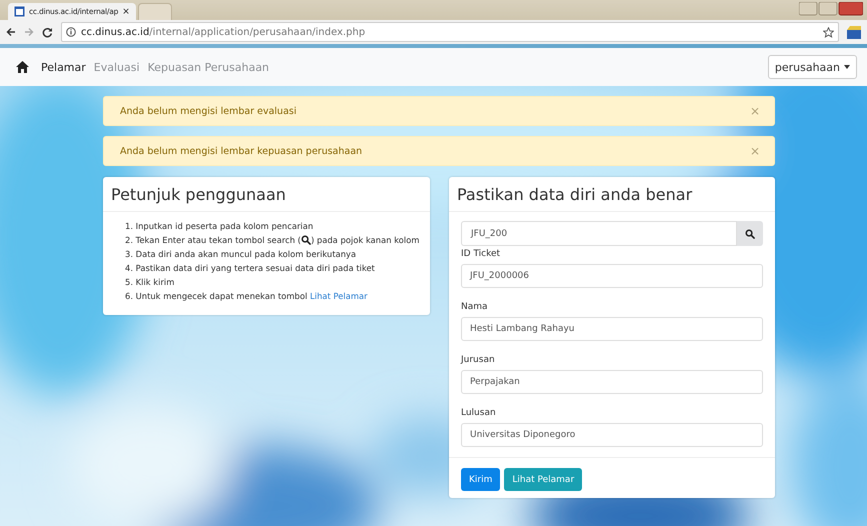 Image resolution: width=867 pixels, height=526 pixels. Describe the element at coordinates (71, 32) in the screenshot. I see `info-icon` at that location.